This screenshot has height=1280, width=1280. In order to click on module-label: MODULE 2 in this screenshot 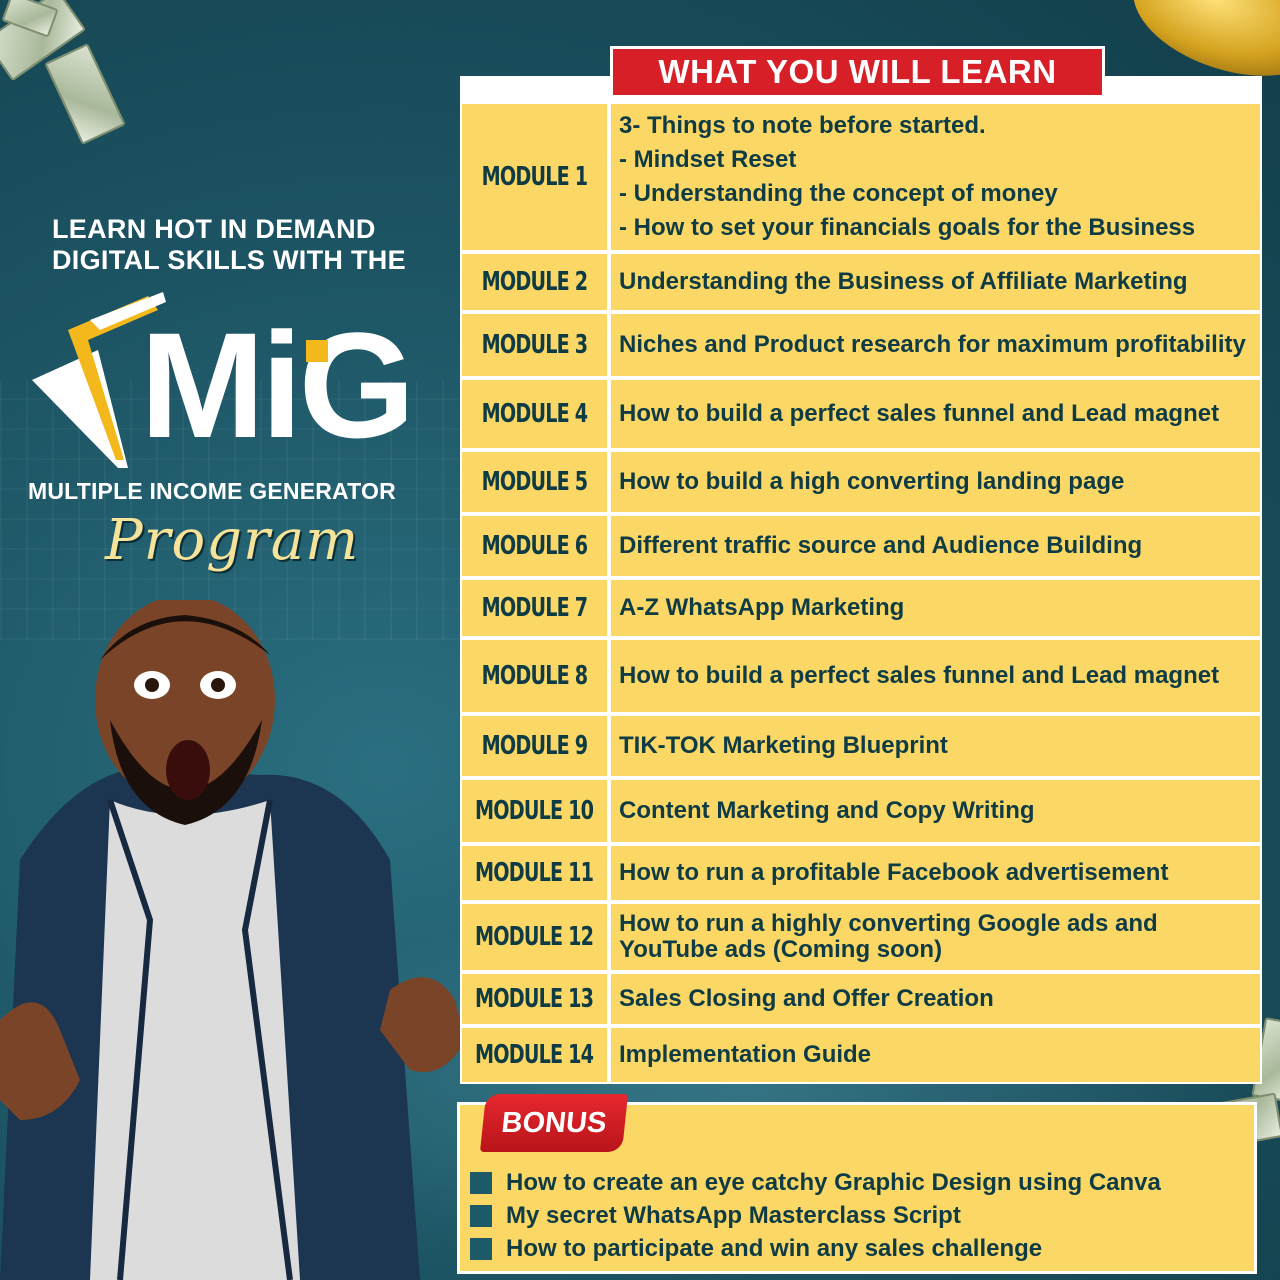, I will do `click(534, 282)`.